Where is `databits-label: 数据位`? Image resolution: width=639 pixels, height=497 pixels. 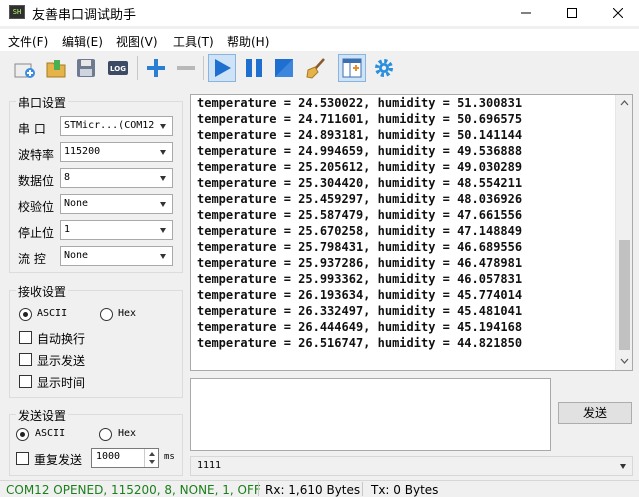
databits-label: 数据位 is located at coordinates (36, 181).